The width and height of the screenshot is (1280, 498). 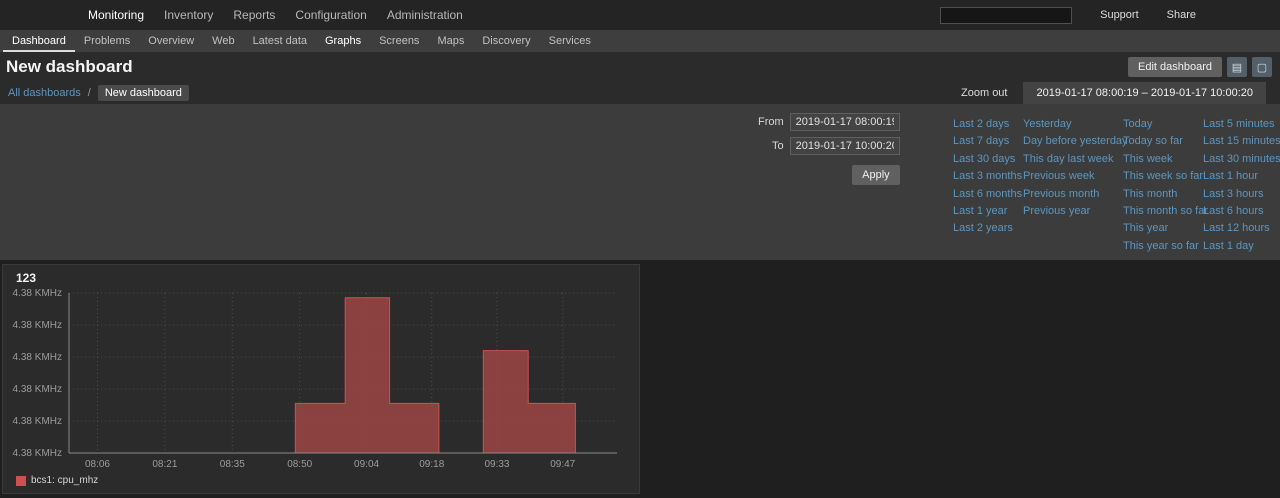 What do you see at coordinates (1241, 124) in the screenshot?
I see `quick-range-link: Last 5 minutes` at bounding box center [1241, 124].